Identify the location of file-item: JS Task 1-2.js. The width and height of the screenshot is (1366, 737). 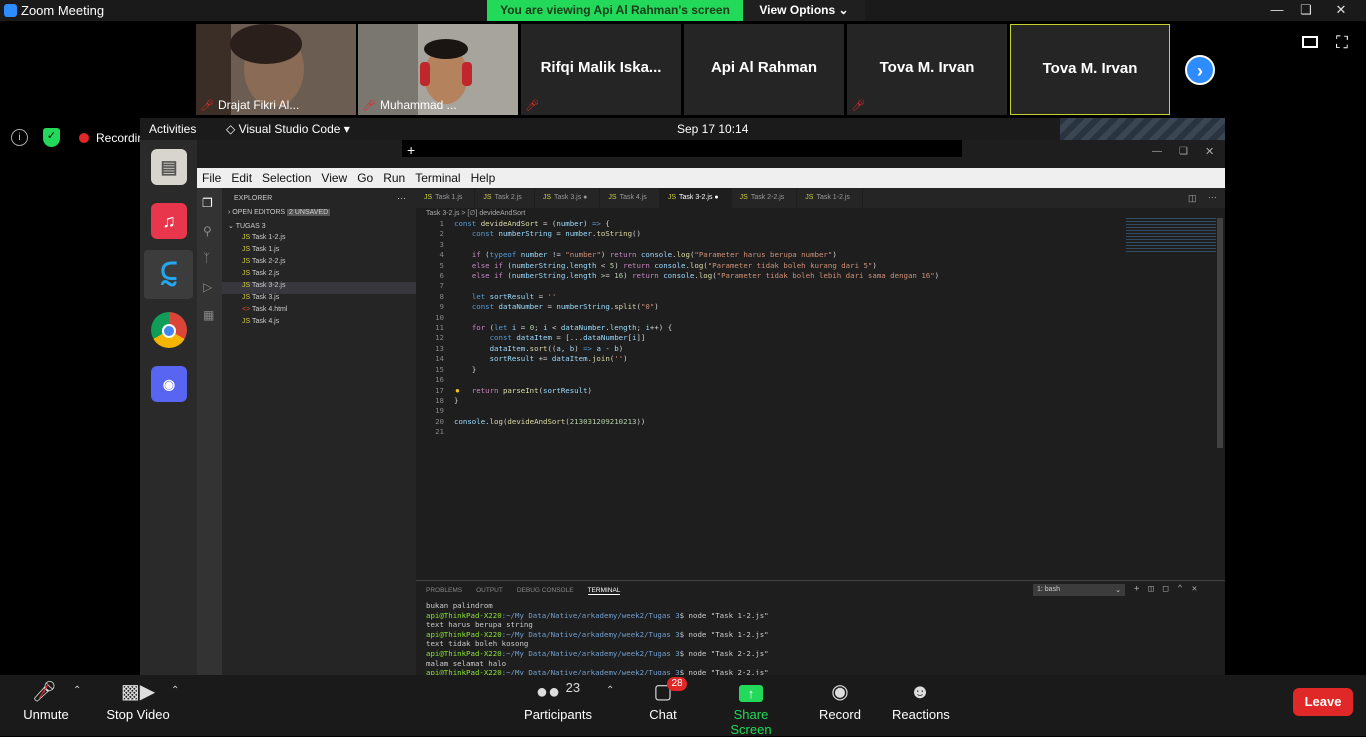
(329, 240).